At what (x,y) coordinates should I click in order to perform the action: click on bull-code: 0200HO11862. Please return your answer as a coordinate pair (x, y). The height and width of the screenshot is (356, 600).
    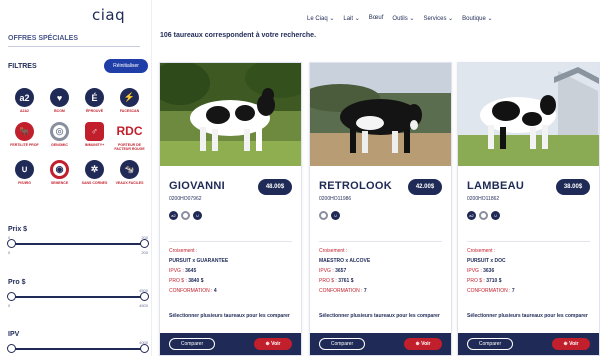
    Looking at the image, I should click on (483, 199).